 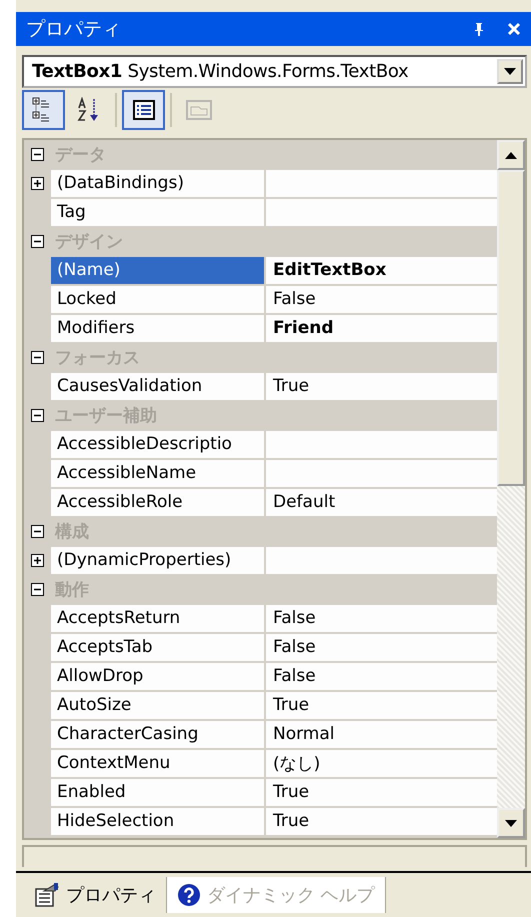 I want to click on property-name: HideSelection, so click(x=158, y=822).